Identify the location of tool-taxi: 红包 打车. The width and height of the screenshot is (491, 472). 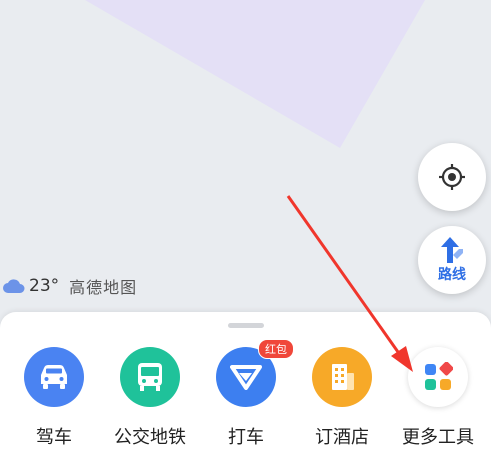
(246, 394).